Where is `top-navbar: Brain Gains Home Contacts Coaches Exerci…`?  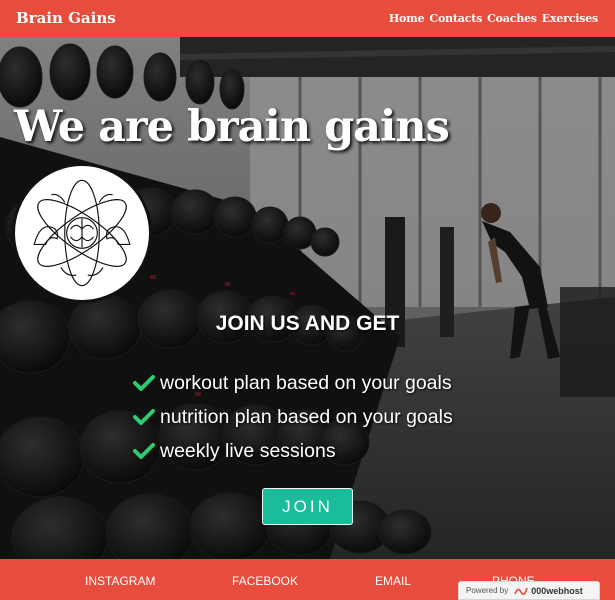
top-navbar: Brain Gains Home Contacts Coaches Exerci… is located at coordinates (307, 18).